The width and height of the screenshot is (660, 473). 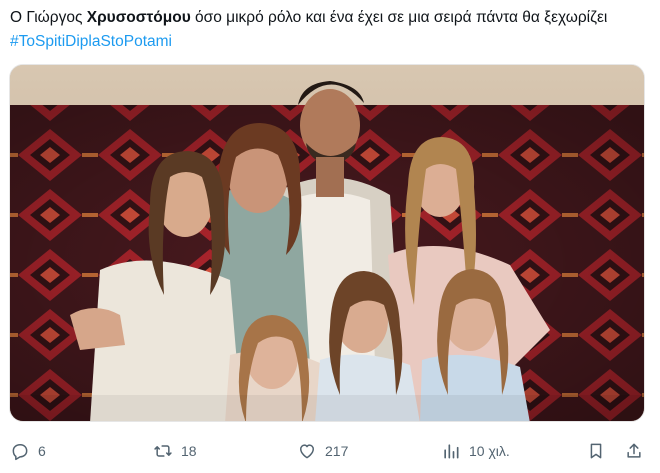 What do you see at coordinates (42, 451) in the screenshot?
I see `reply-count: 6` at bounding box center [42, 451].